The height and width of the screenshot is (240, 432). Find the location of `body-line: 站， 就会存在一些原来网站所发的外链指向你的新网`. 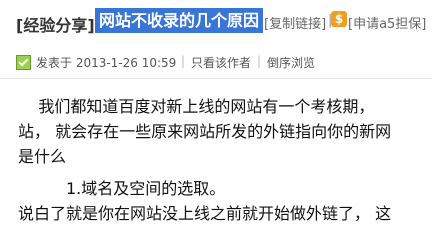

body-line: 站， 就会存在一些原来网站所发的外链指向你的新网 is located at coordinates (205, 131).